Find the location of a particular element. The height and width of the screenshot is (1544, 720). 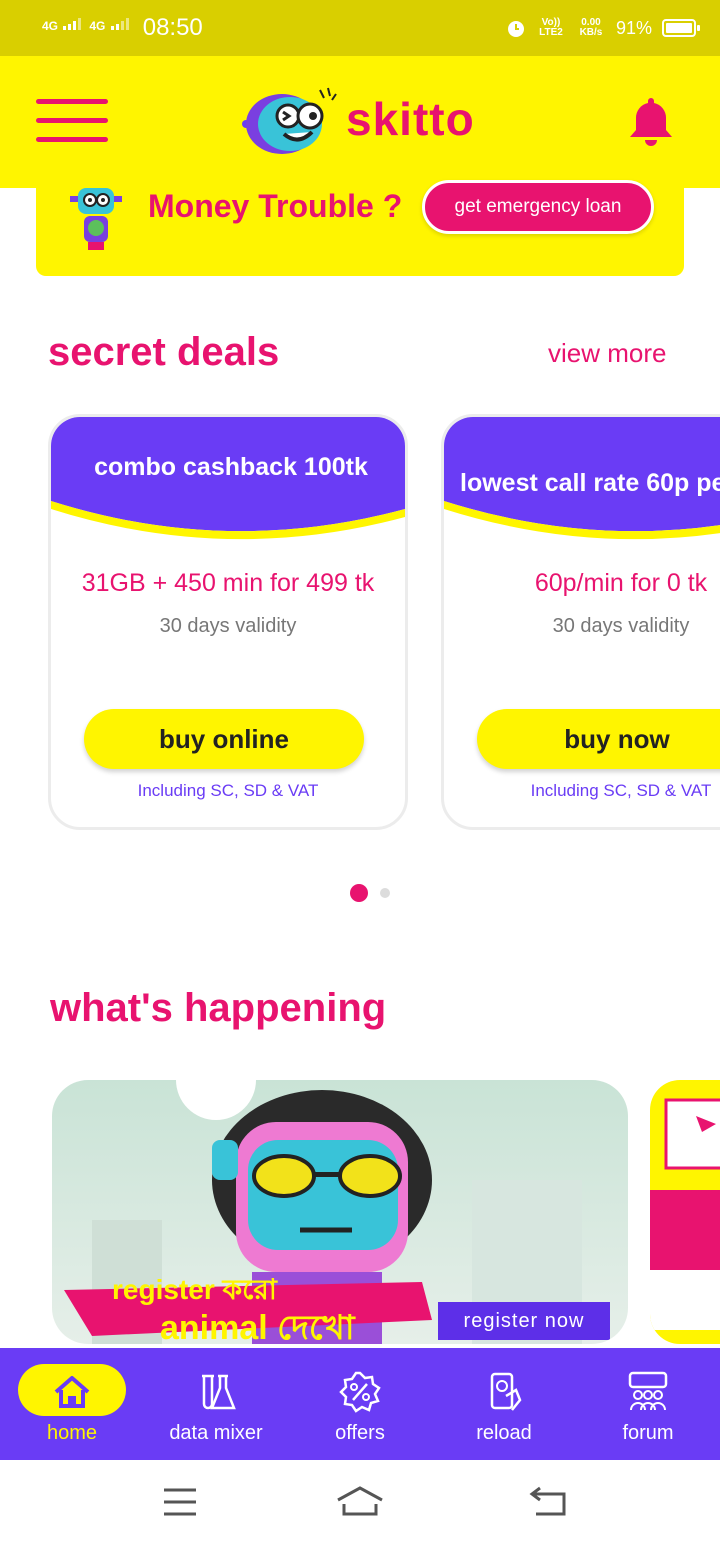

robot-mascot-icon is located at coordinates (96, 219).